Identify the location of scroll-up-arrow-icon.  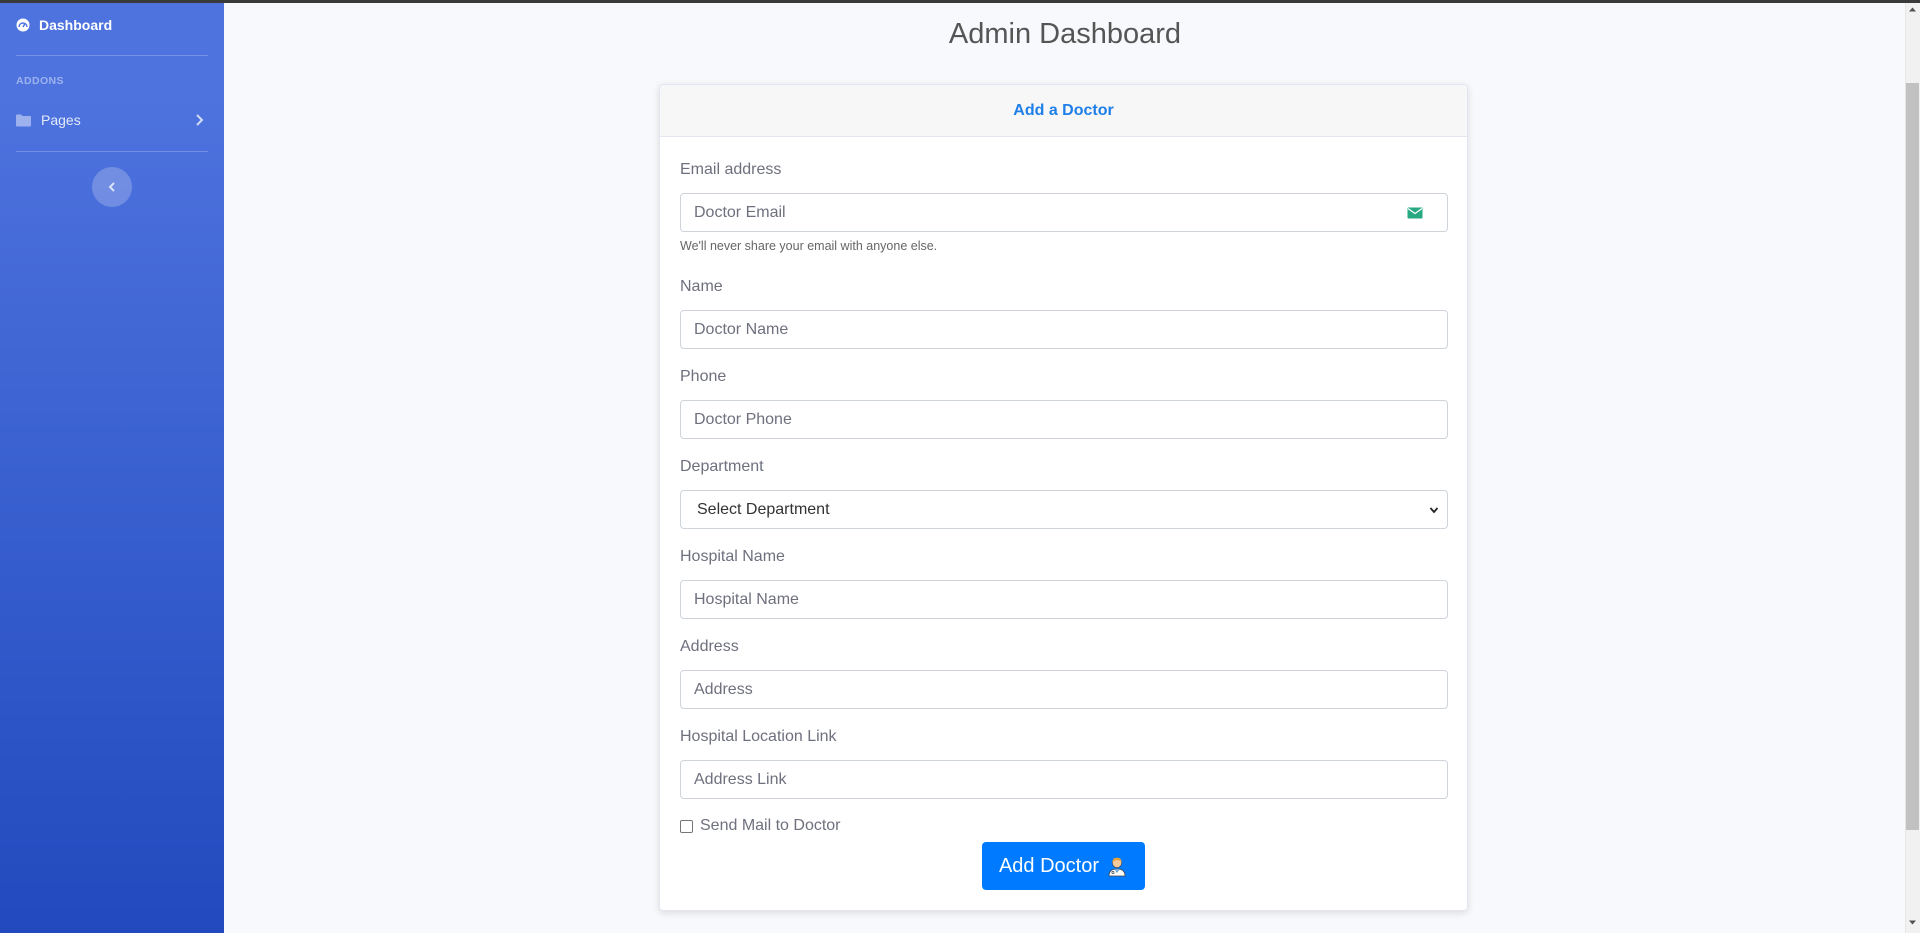
(1912, 9).